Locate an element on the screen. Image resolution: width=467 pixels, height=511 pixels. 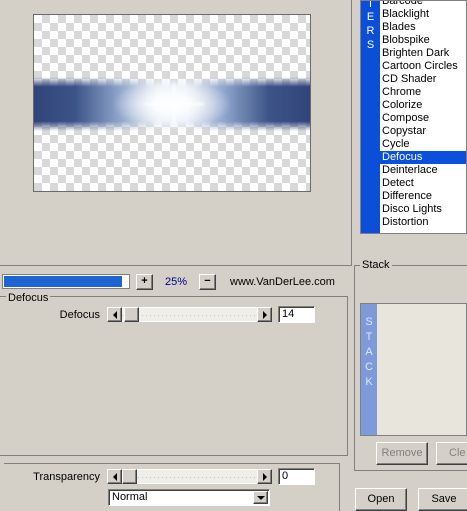
filter-item: Difference is located at coordinates (423, 196).